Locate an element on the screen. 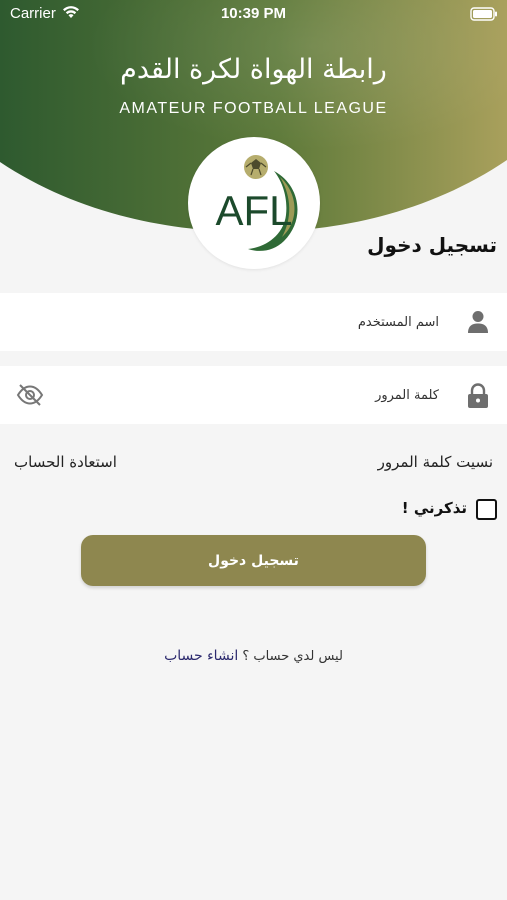 Image resolution: width=507 pixels, height=900 pixels. signup-line: ليس لدي حساب ؟ انشاء حساب is located at coordinates (253, 656).